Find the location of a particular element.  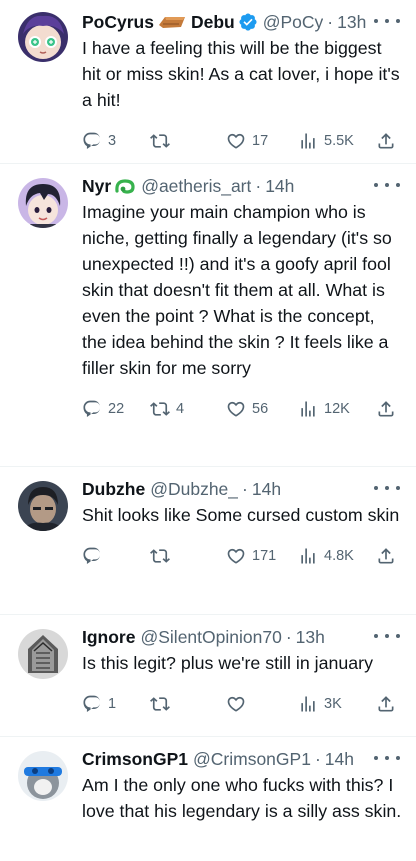

like-button: 56 is located at coordinates (262, 409).